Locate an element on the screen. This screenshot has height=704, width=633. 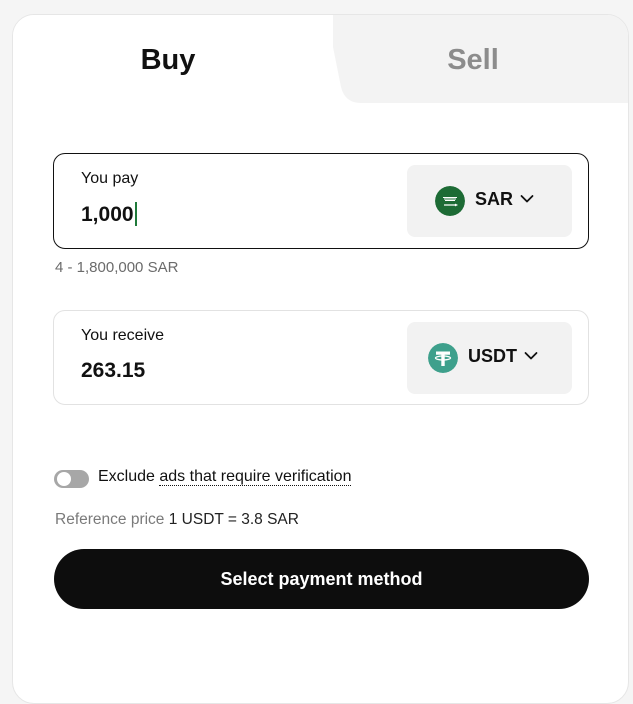
pay-amount-value: 1,000 is located at coordinates (107, 214).